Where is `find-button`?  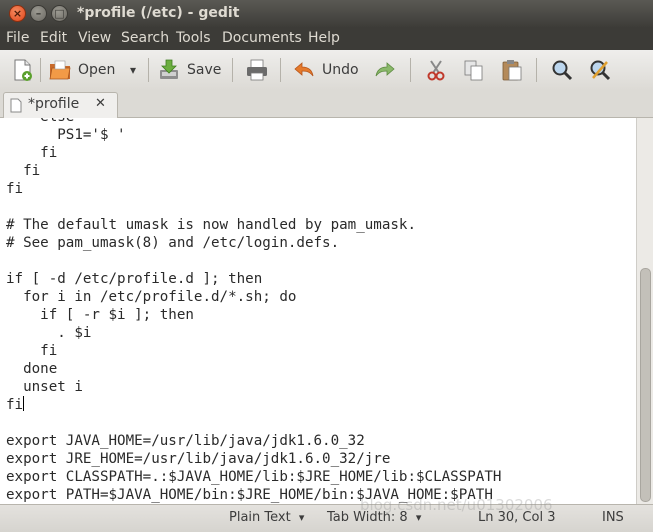 find-button is located at coordinates (562, 70).